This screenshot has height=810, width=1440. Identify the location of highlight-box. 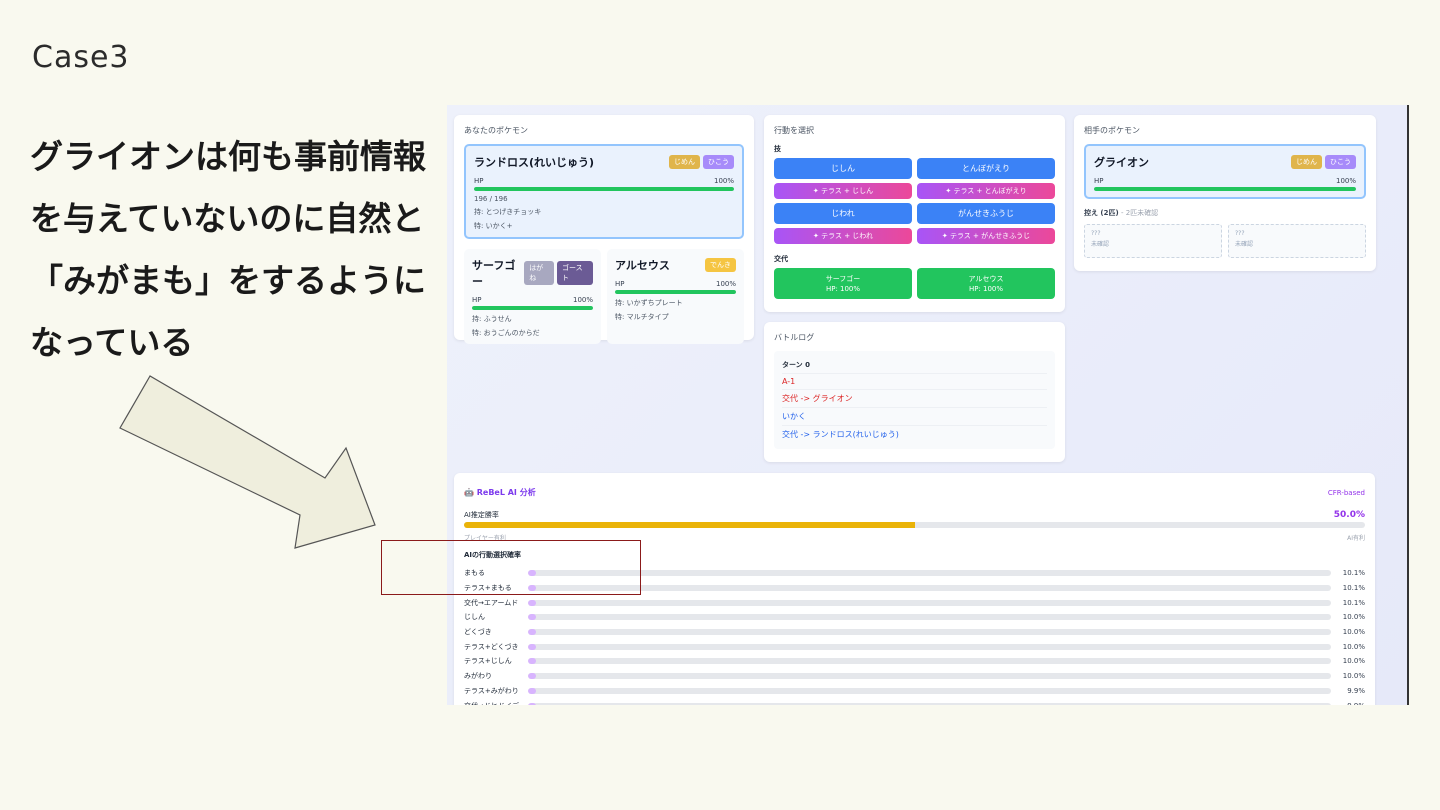
(511, 567).